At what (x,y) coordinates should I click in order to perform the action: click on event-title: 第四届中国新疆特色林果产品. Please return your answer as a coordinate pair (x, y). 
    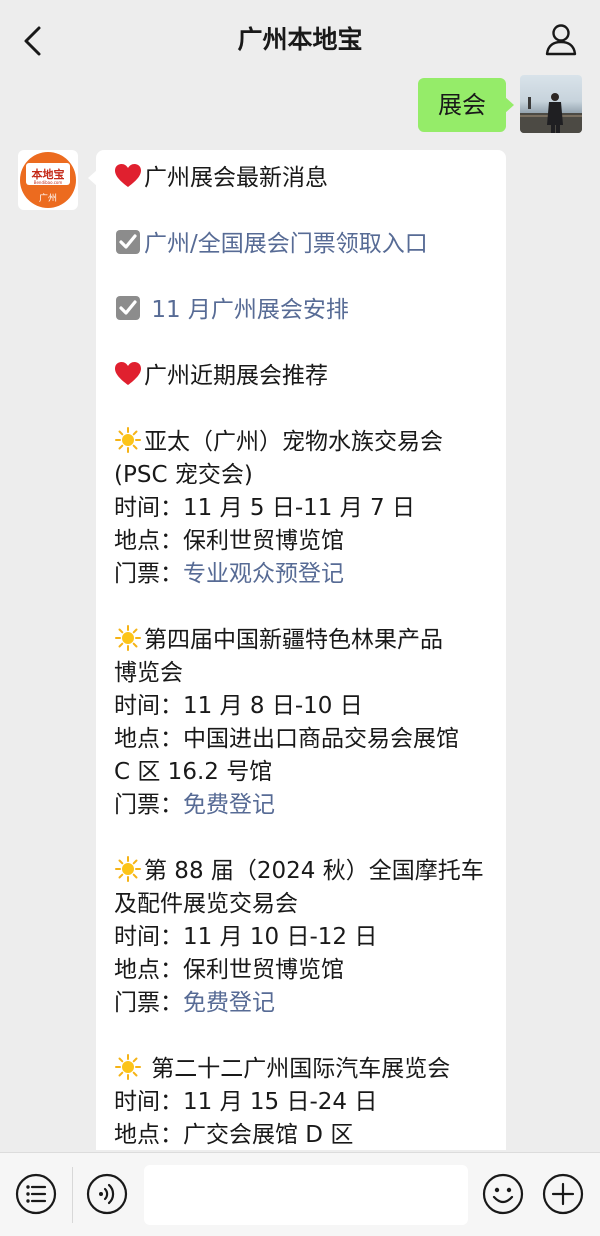
    Looking at the image, I should click on (302, 640).